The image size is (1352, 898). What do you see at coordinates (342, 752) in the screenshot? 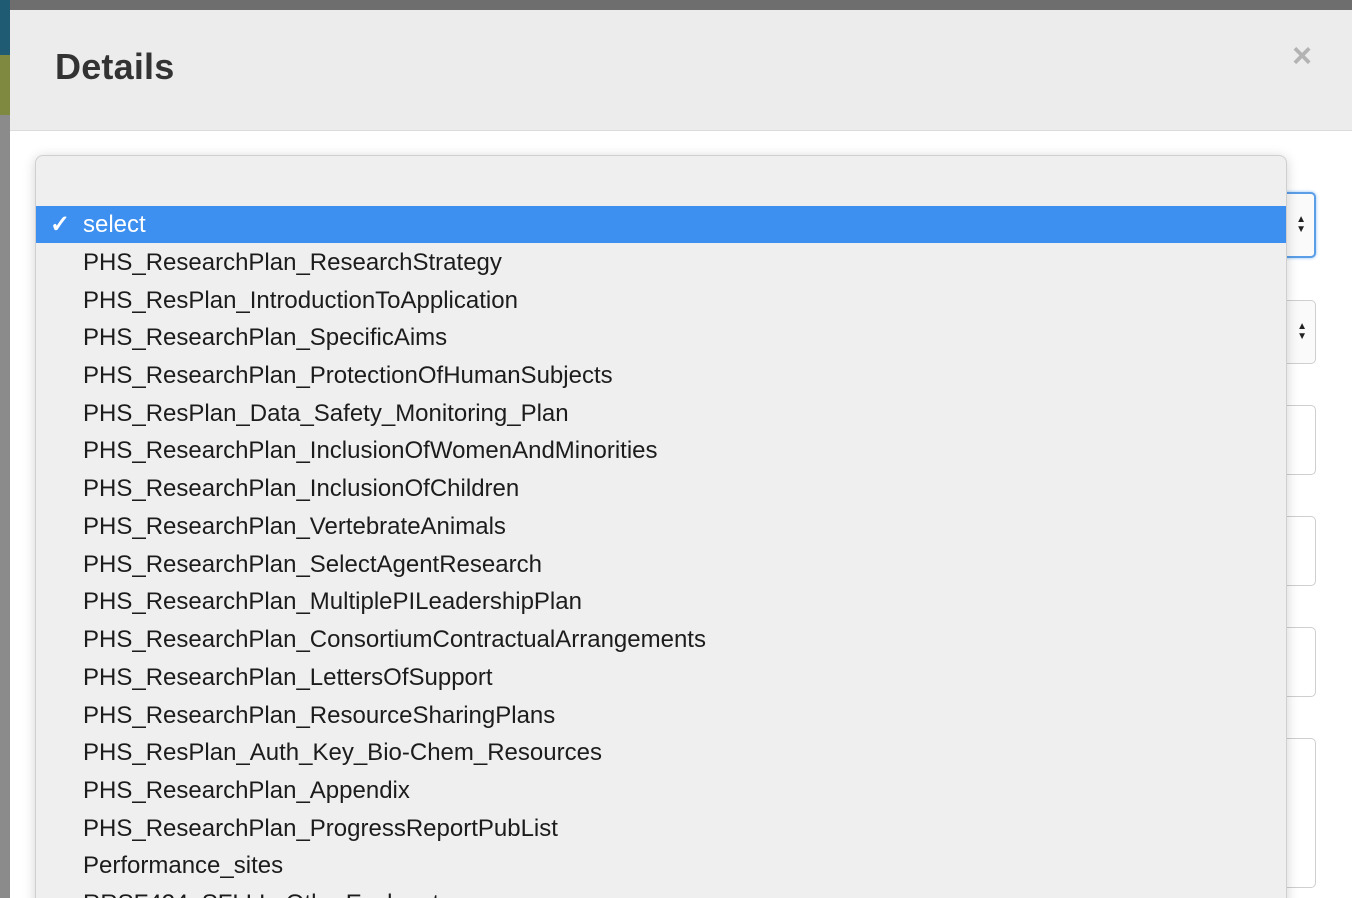
I see `option-label: PHS_ResPlan_Auth_Key_Bio-Chem_Resources` at bounding box center [342, 752].